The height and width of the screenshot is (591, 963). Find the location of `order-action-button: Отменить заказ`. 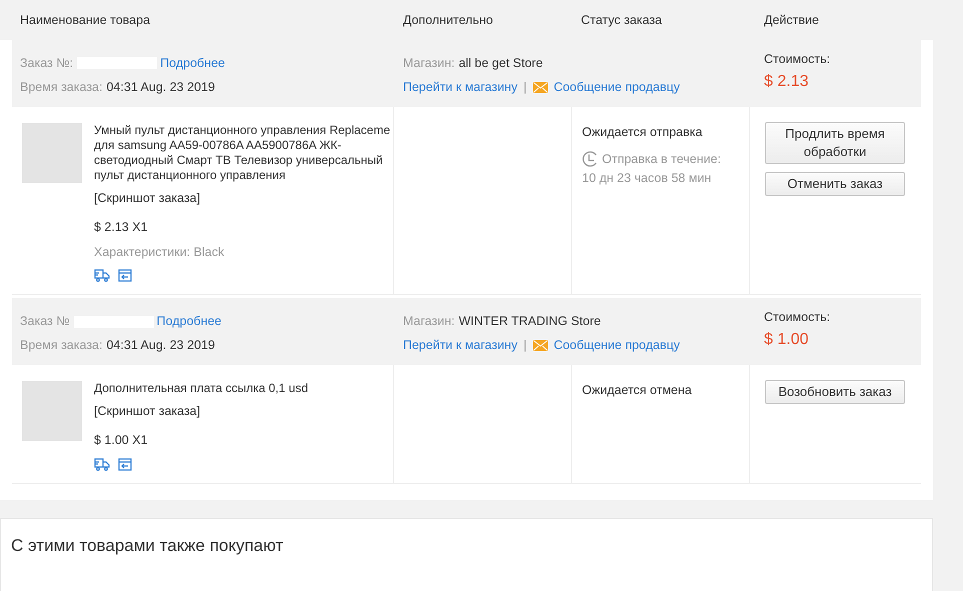

order-action-button: Отменить заказ is located at coordinates (835, 184).